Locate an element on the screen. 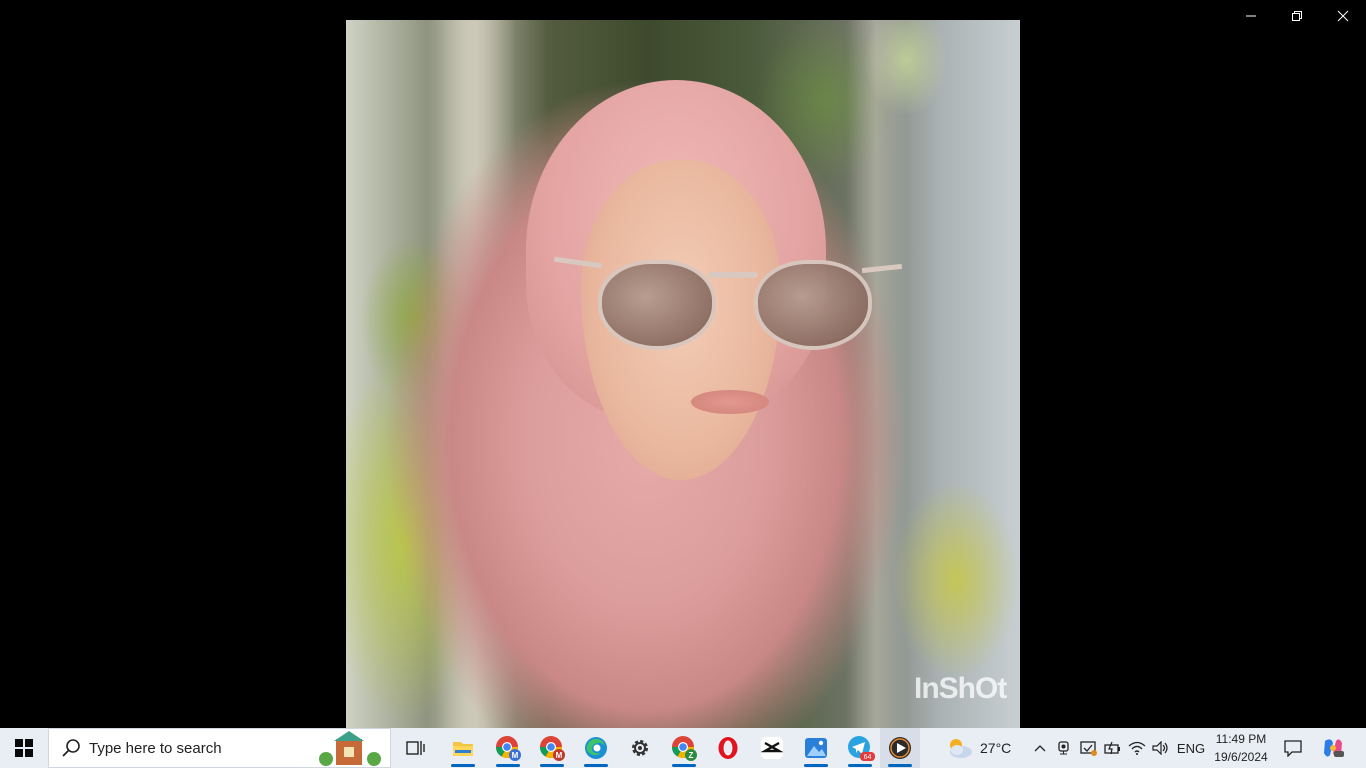 The height and width of the screenshot is (768, 1366). chrome-icon: Z is located at coordinates (684, 748).